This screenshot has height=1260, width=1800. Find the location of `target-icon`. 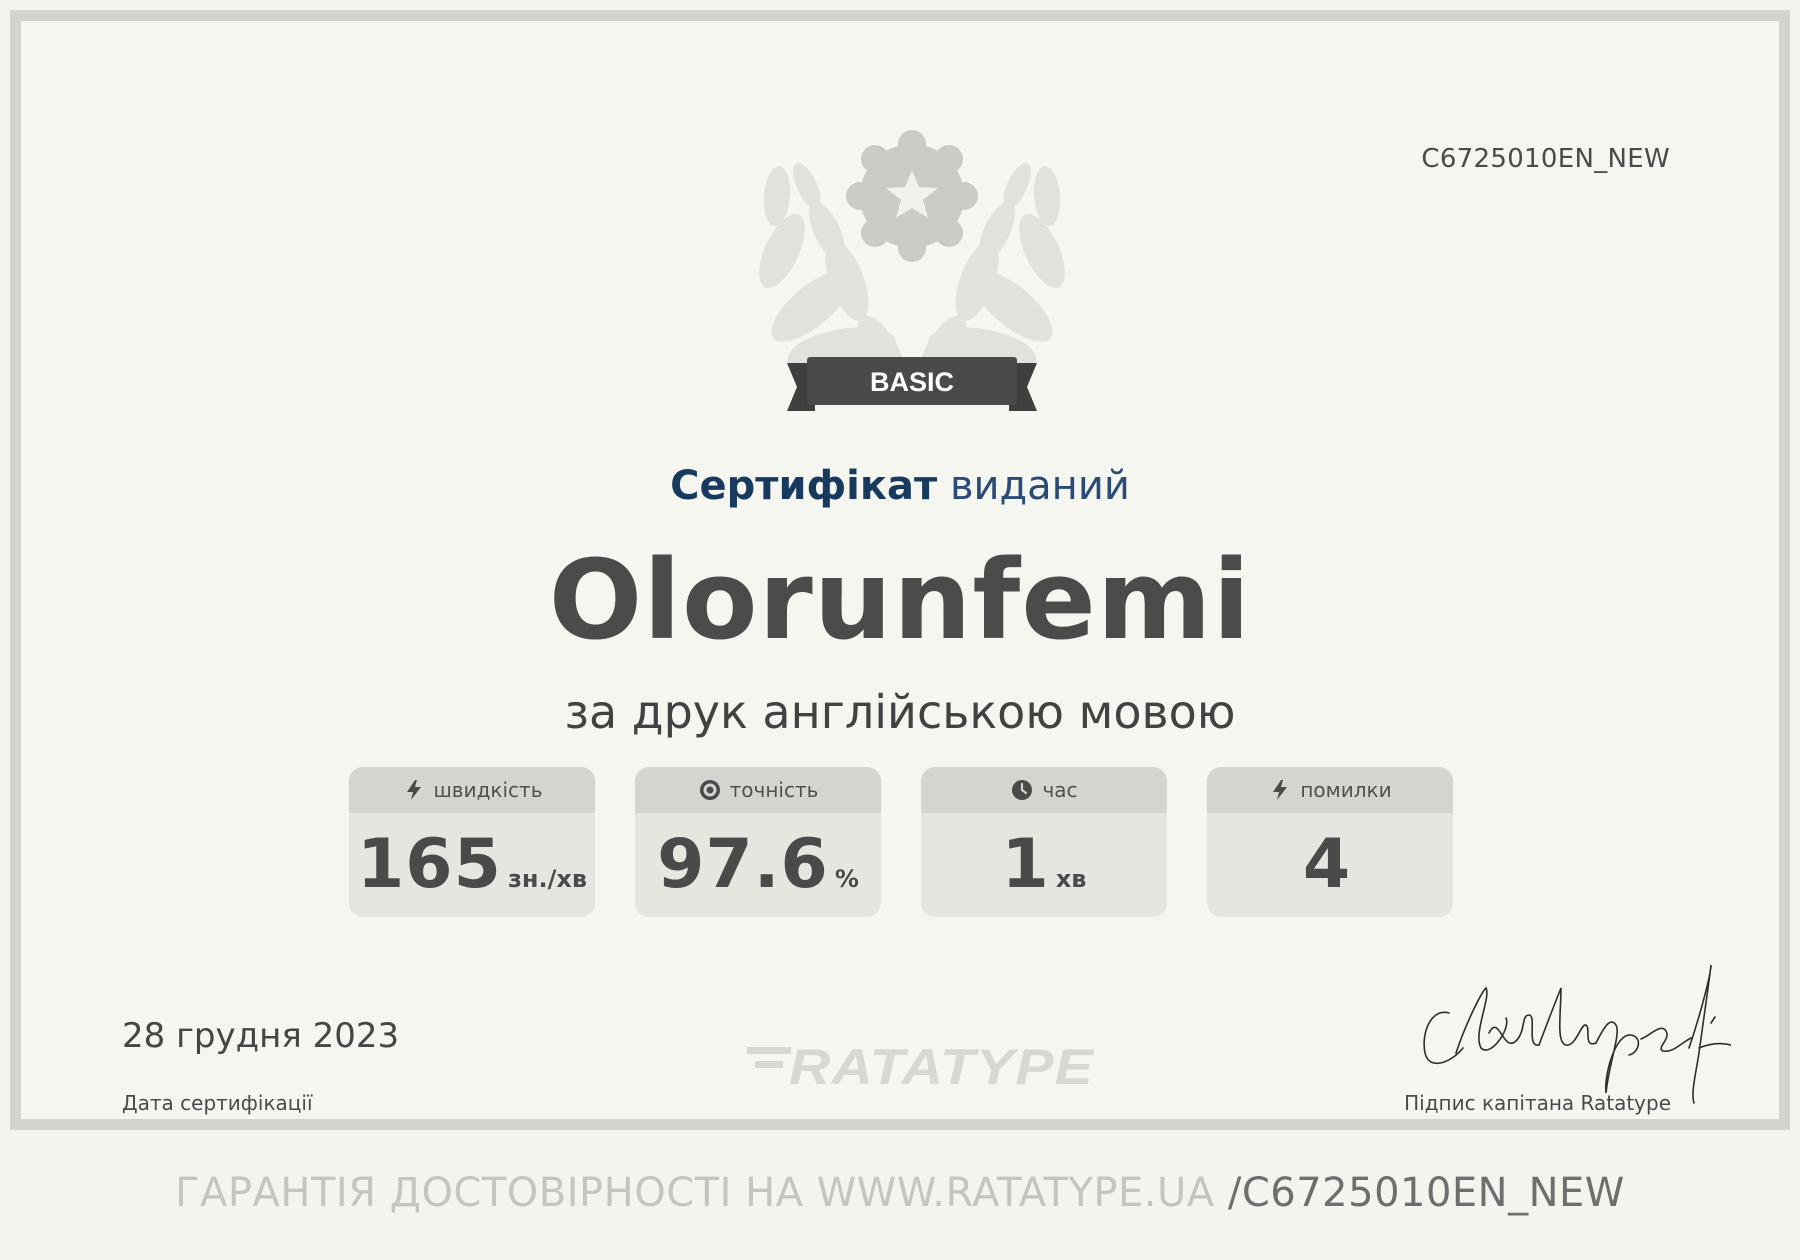

target-icon is located at coordinates (709, 790).